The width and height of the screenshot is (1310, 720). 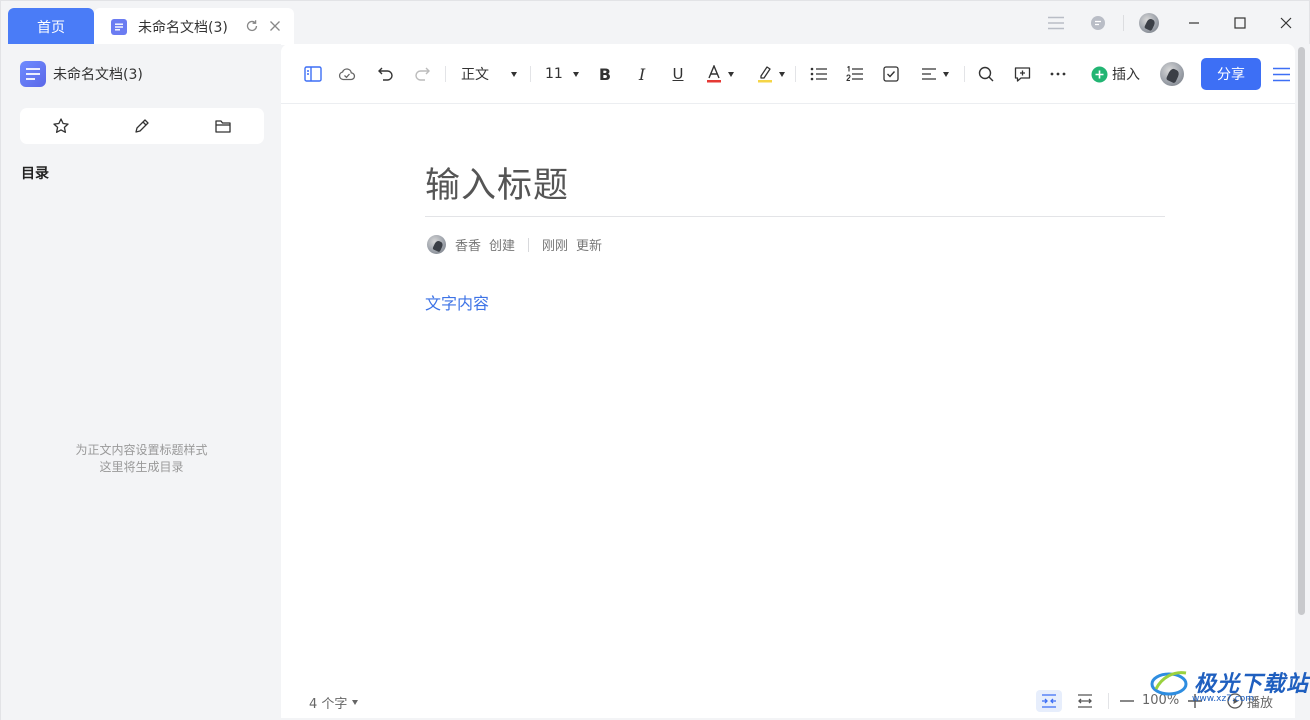 I want to click on updated-label: 更新, so click(x=589, y=246).